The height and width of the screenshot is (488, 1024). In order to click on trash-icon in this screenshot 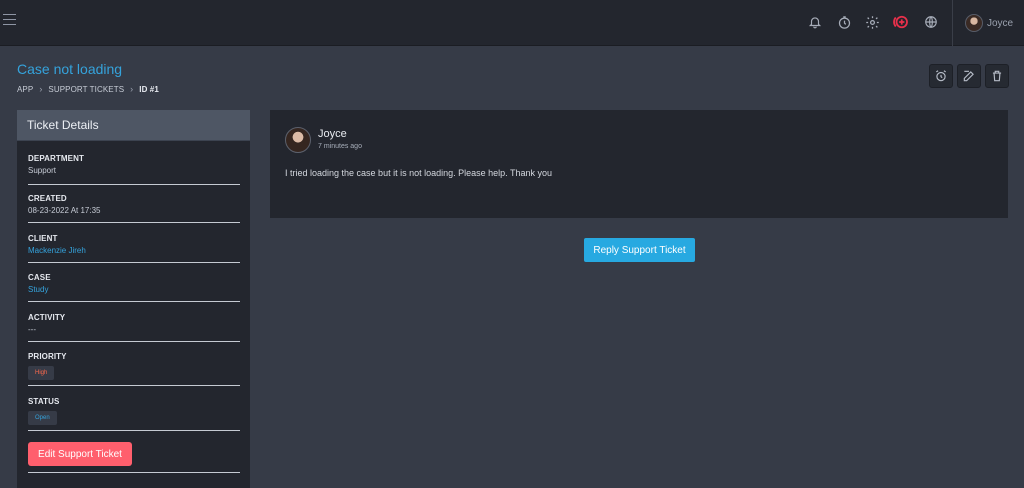, I will do `click(997, 76)`.